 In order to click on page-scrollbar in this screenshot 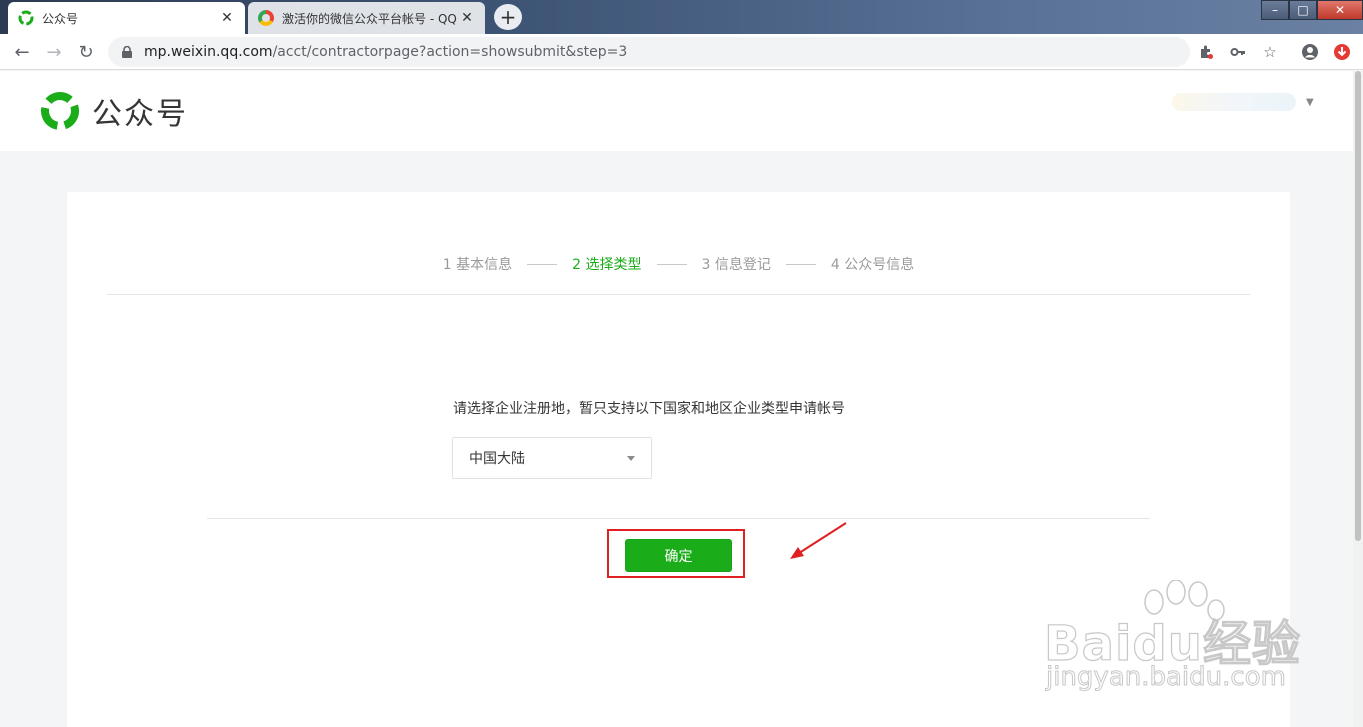, I will do `click(1358, 399)`.